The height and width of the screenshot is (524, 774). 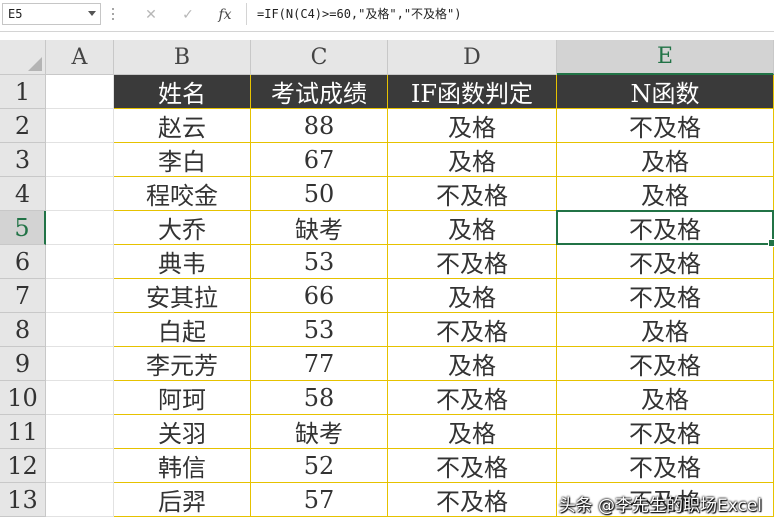 What do you see at coordinates (319, 228) in the screenshot?
I see `cell-c5: 缺考` at bounding box center [319, 228].